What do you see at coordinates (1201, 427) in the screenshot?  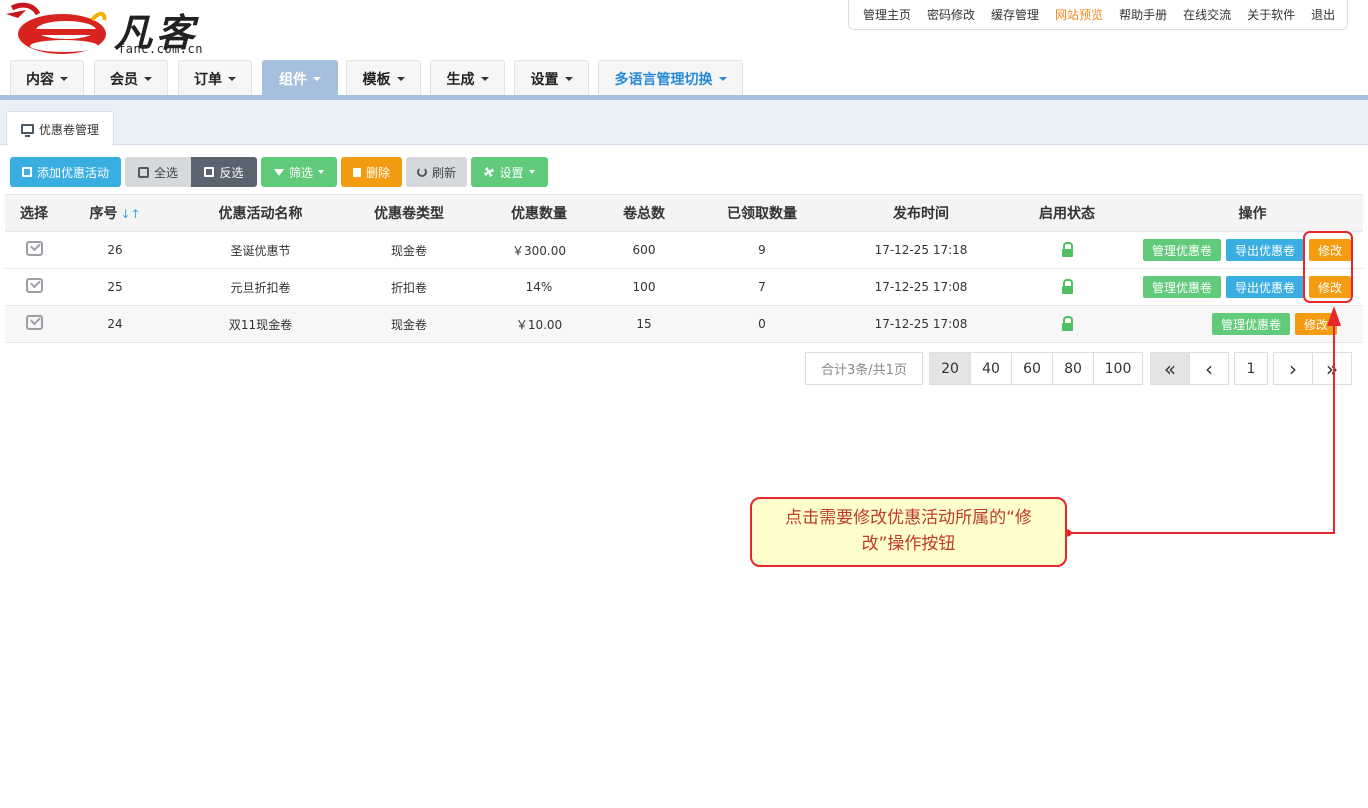 I see `annotation-arrow` at bounding box center [1201, 427].